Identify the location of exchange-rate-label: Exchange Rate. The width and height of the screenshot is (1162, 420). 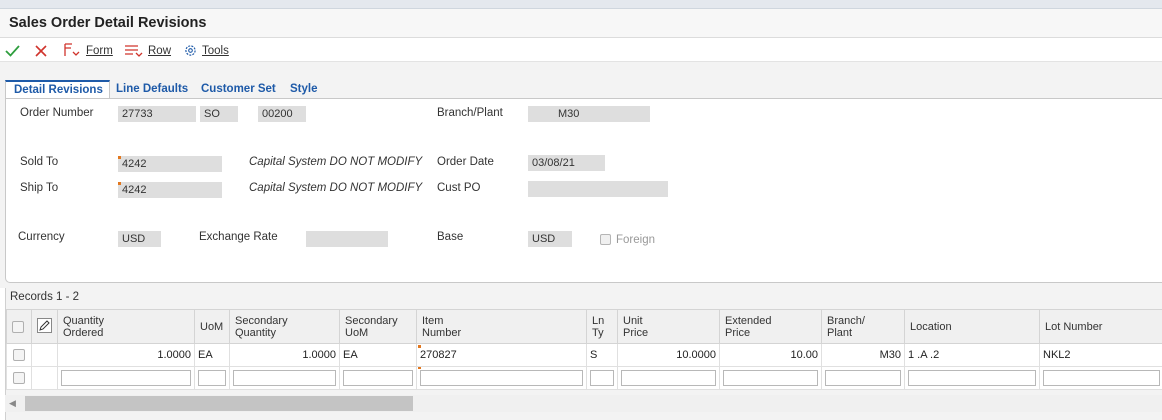
(238, 237).